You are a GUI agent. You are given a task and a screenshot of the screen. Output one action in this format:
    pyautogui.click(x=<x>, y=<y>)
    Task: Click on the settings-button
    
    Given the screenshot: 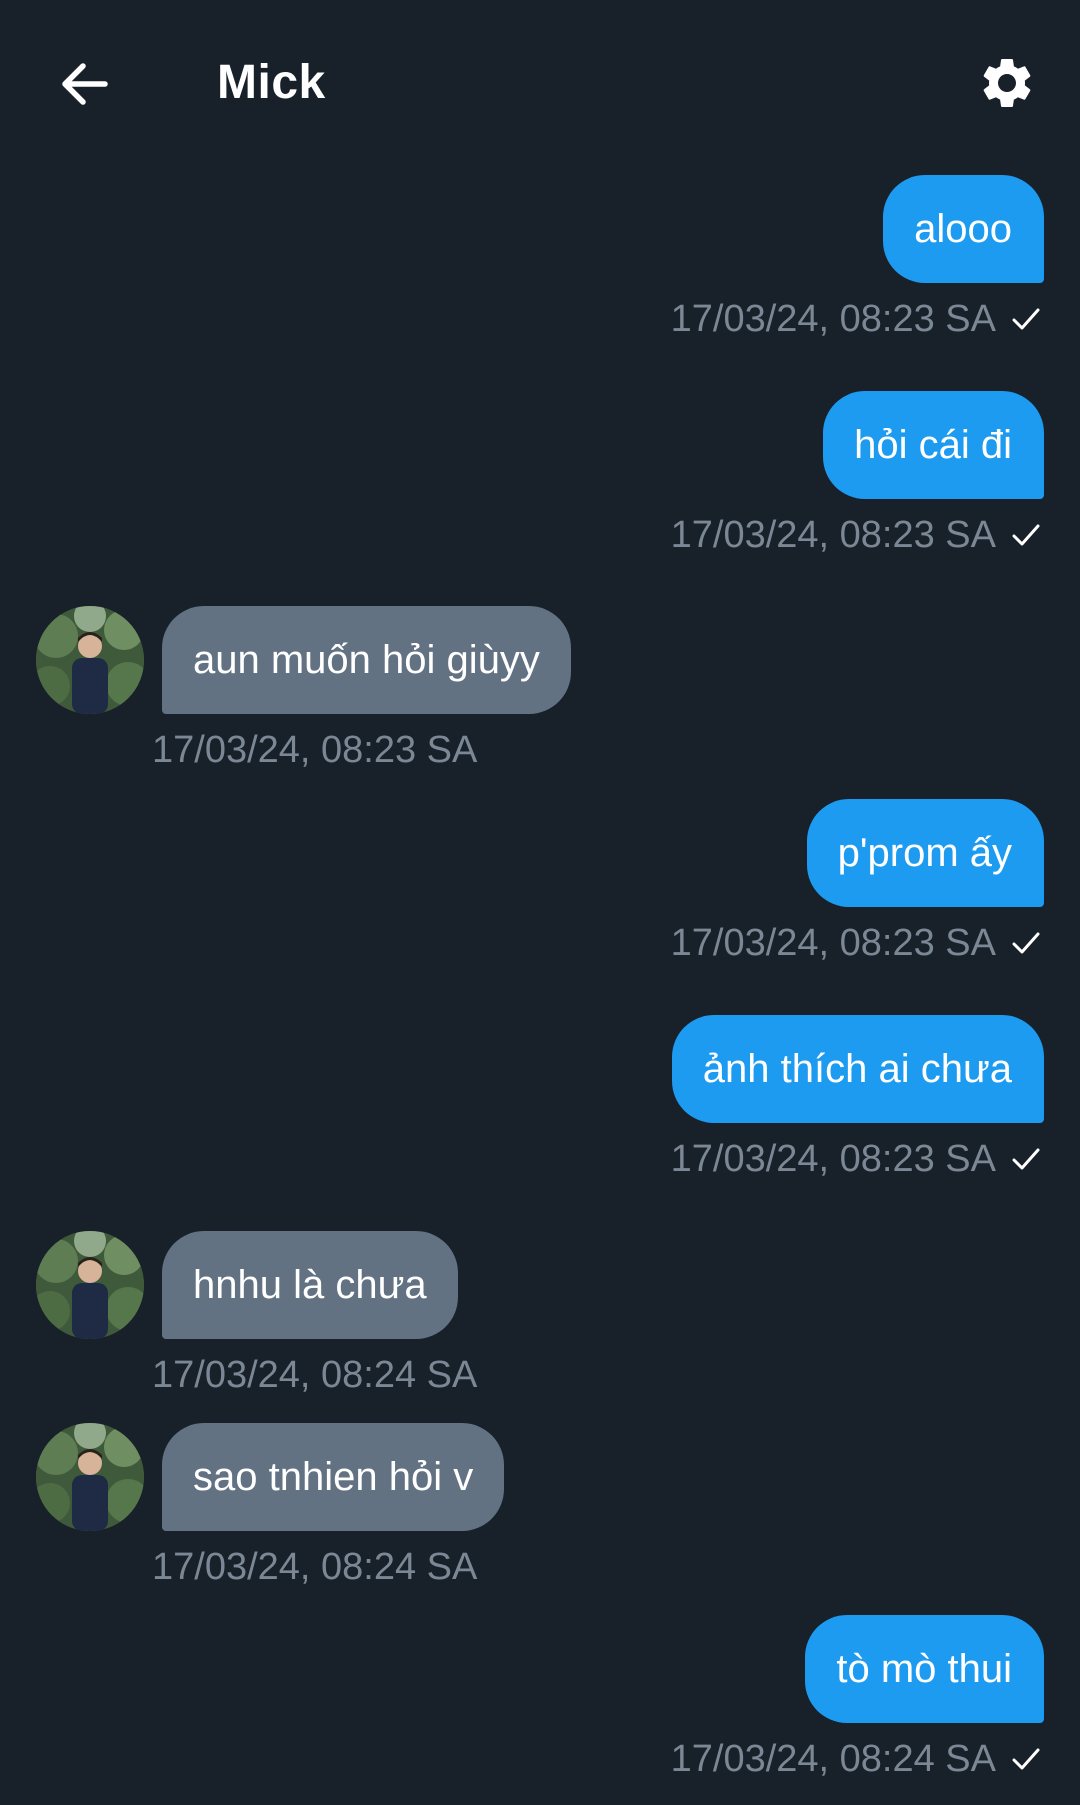 What is the action you would take?
    pyautogui.click(x=1007, y=83)
    